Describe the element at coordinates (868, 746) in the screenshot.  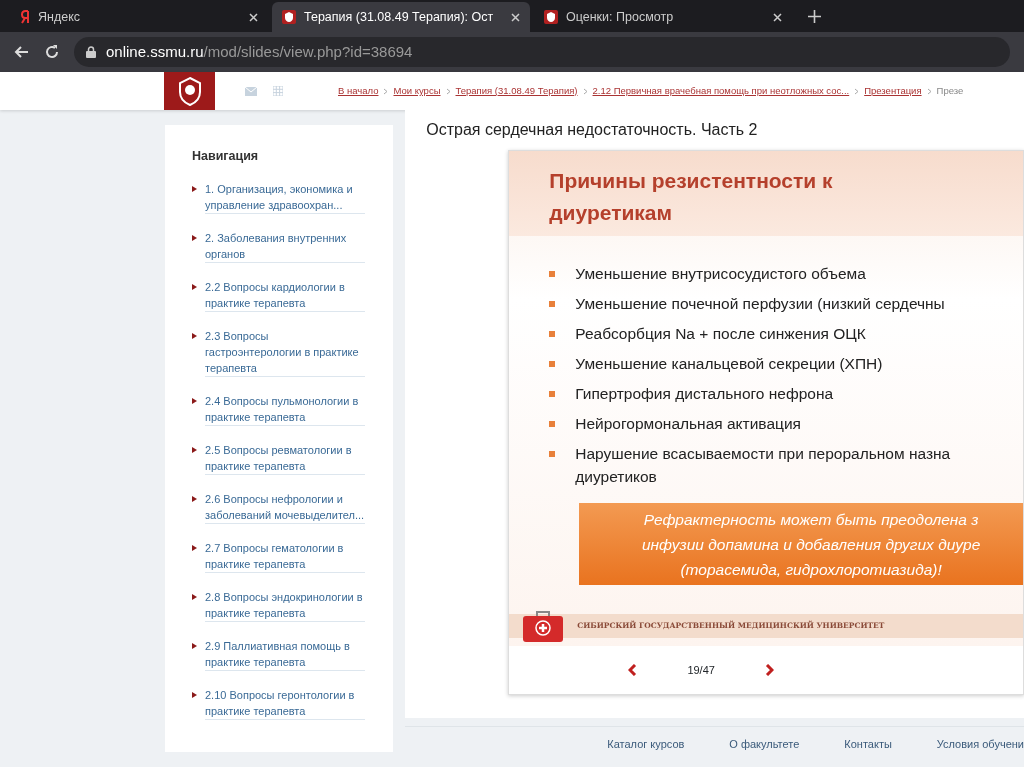
I see `footer-link: Контакты` at that location.